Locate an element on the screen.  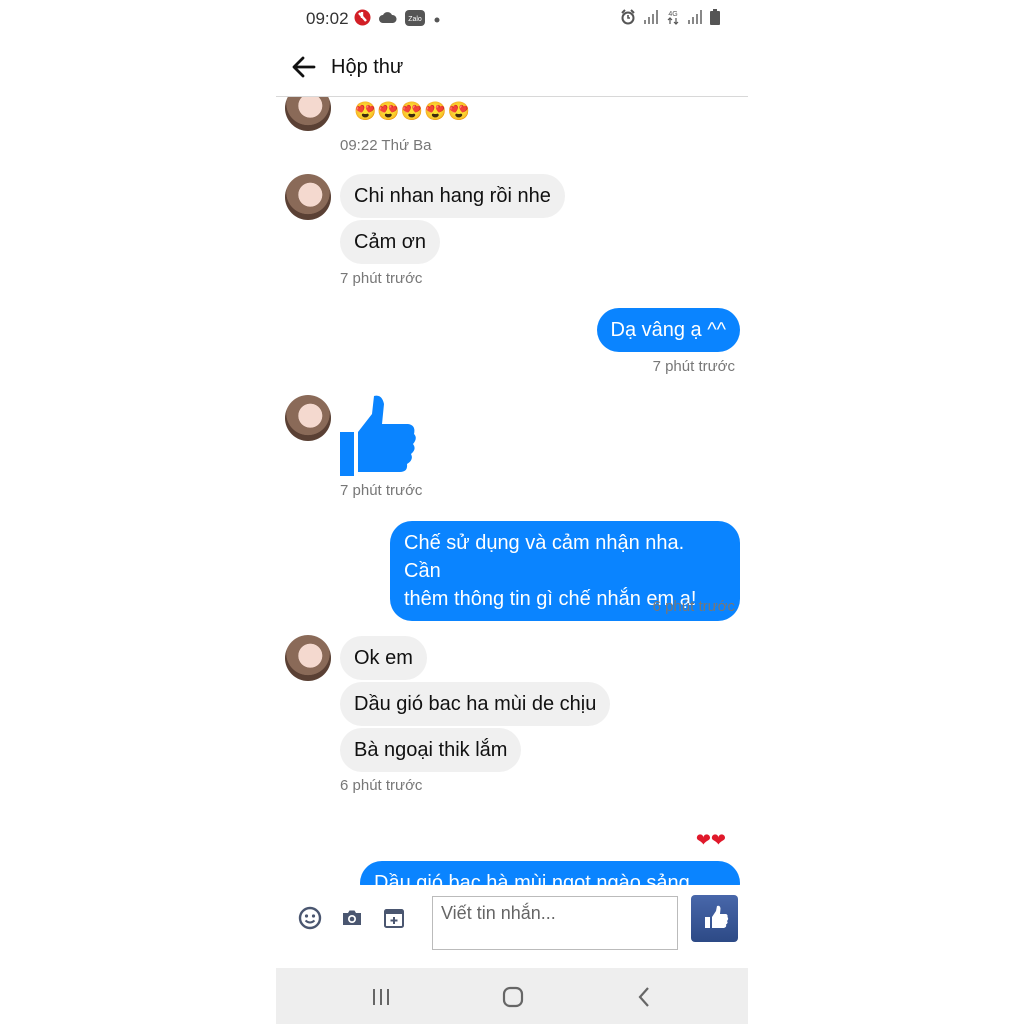
recents-icon is located at coordinates (381, 997).